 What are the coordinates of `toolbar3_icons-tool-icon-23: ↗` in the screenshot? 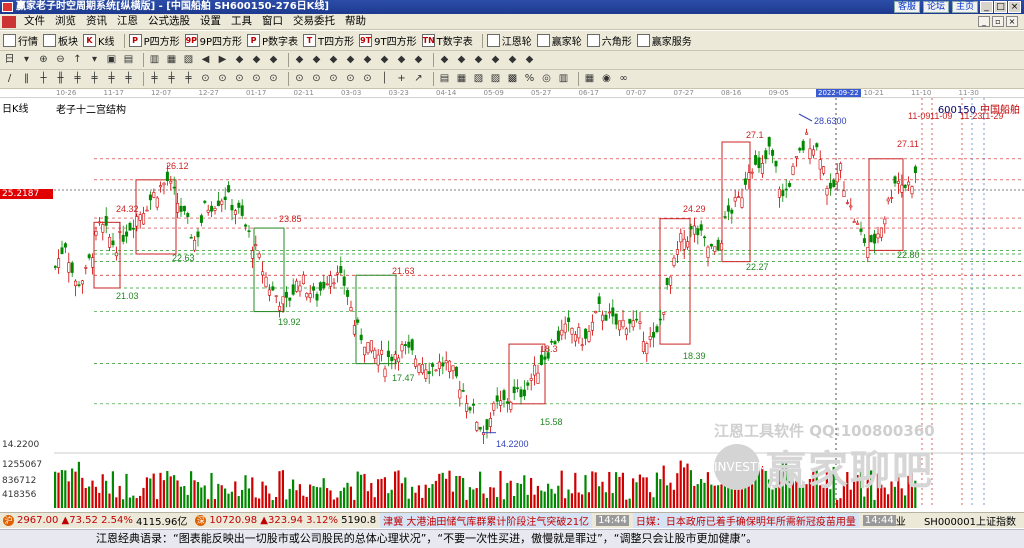 It's located at (418, 79).